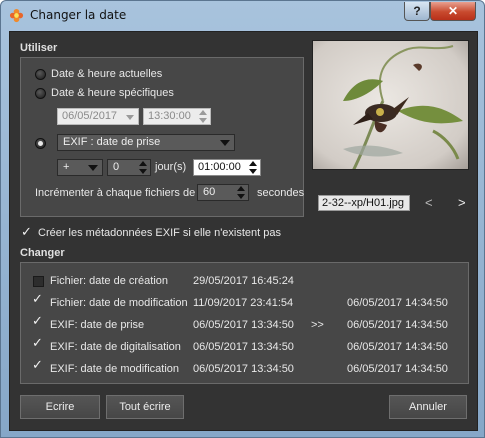 The width and height of the screenshot is (485, 438). Describe the element at coordinates (317, 325) in the screenshot. I see `apply-arrow-label: >>` at that location.